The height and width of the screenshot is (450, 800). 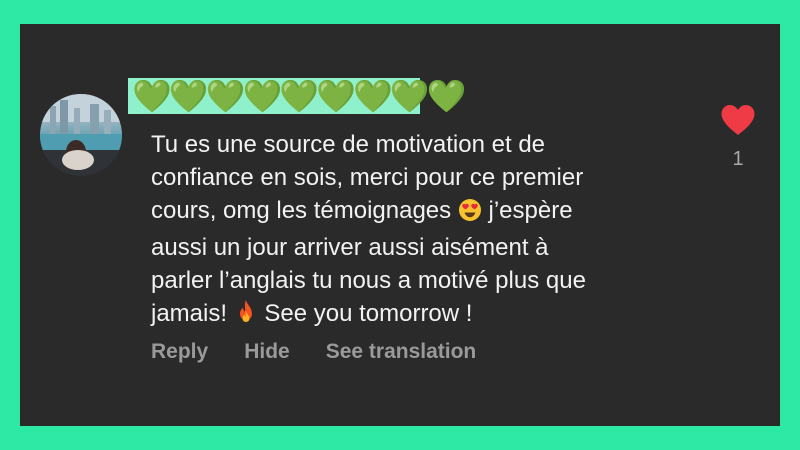 I want to click on like-count: 1, so click(x=738, y=159).